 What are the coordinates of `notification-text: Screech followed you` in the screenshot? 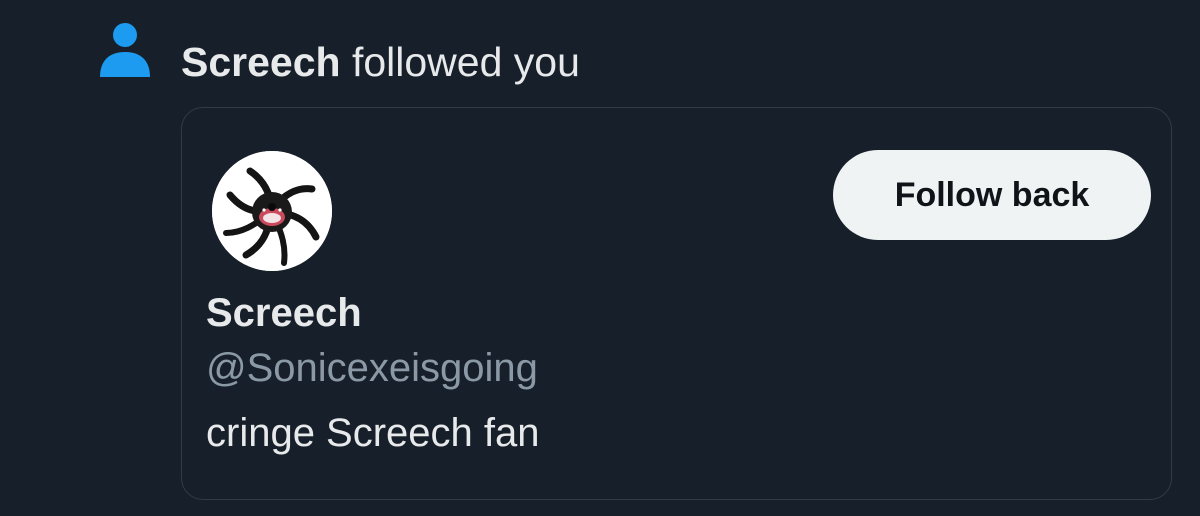 It's located at (380, 62).